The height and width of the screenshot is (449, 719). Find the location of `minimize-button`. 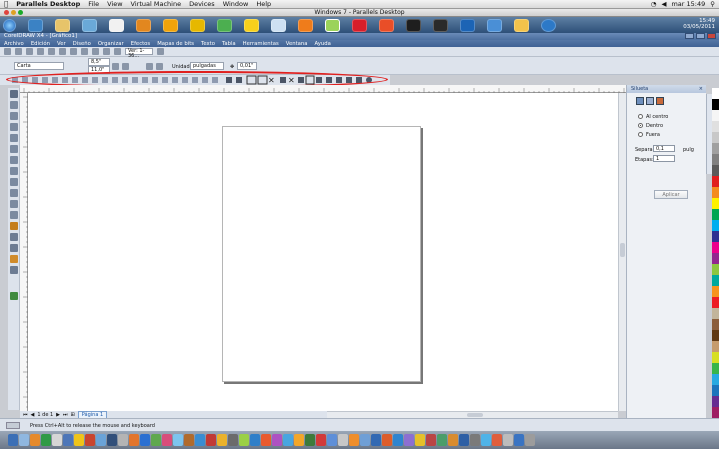

minimize-button is located at coordinates (689, 36).